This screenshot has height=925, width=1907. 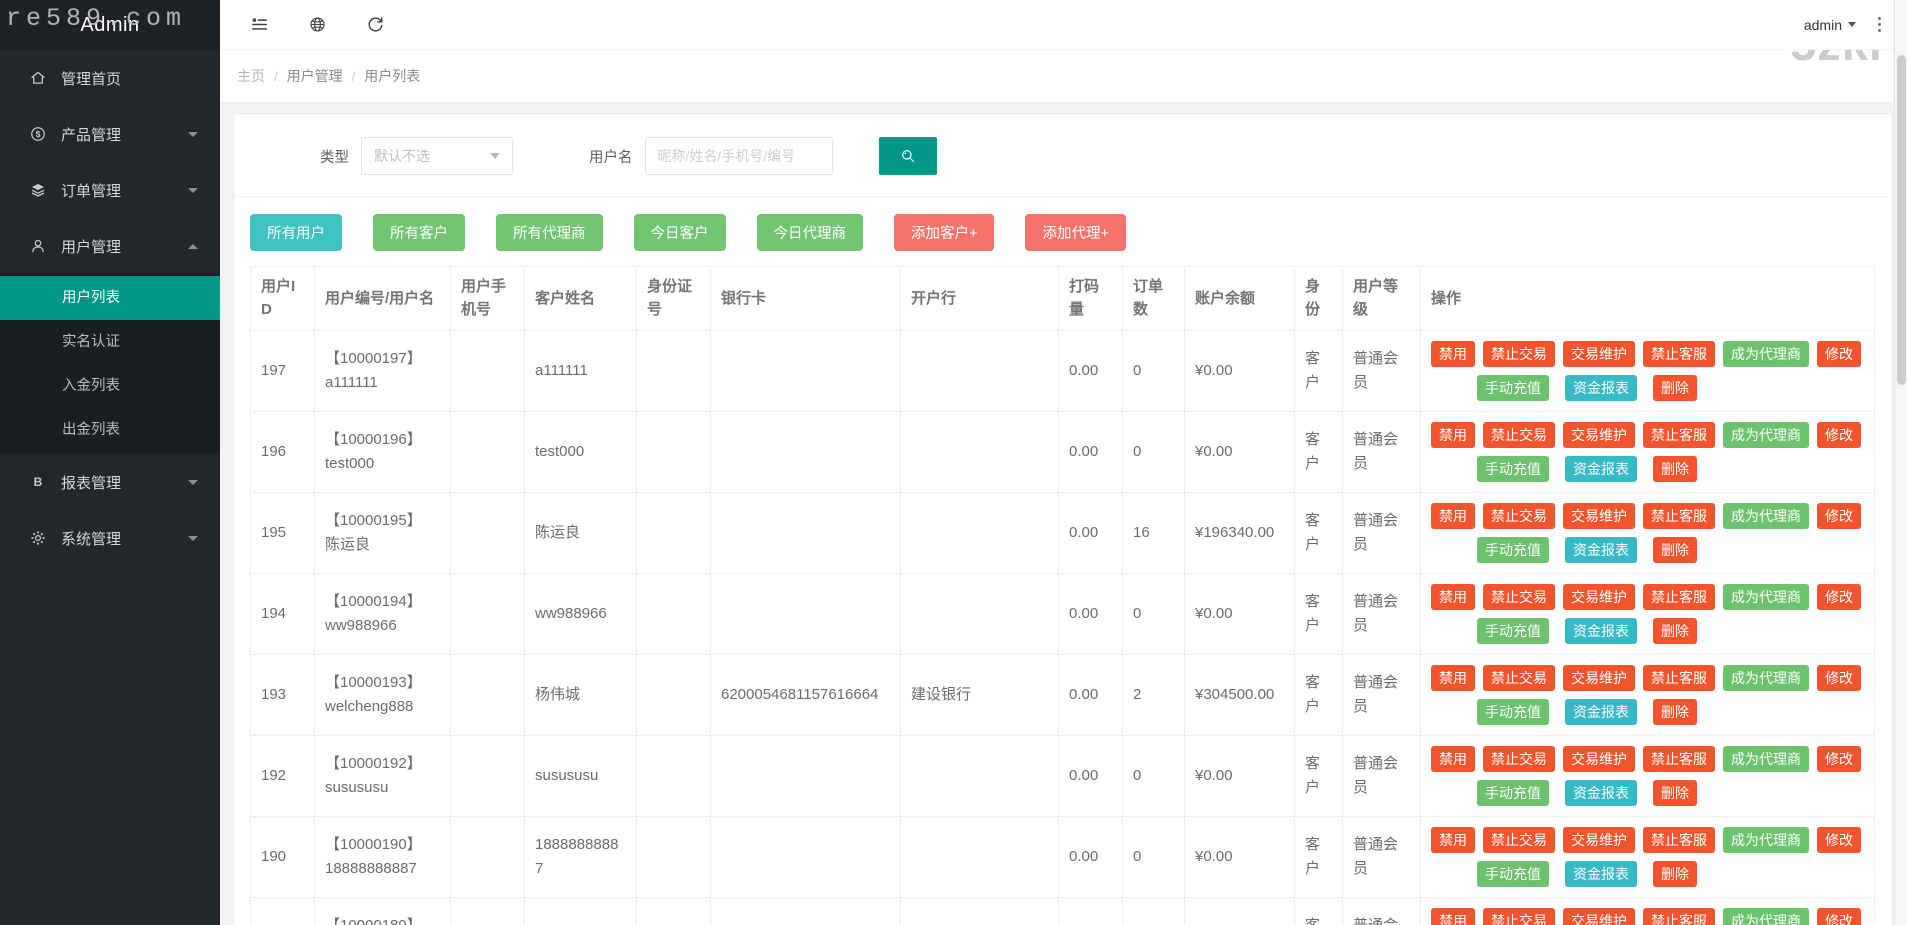 What do you see at coordinates (110, 386) in the screenshot?
I see `sidebar-subitem-deposit-list: 入金列表` at bounding box center [110, 386].